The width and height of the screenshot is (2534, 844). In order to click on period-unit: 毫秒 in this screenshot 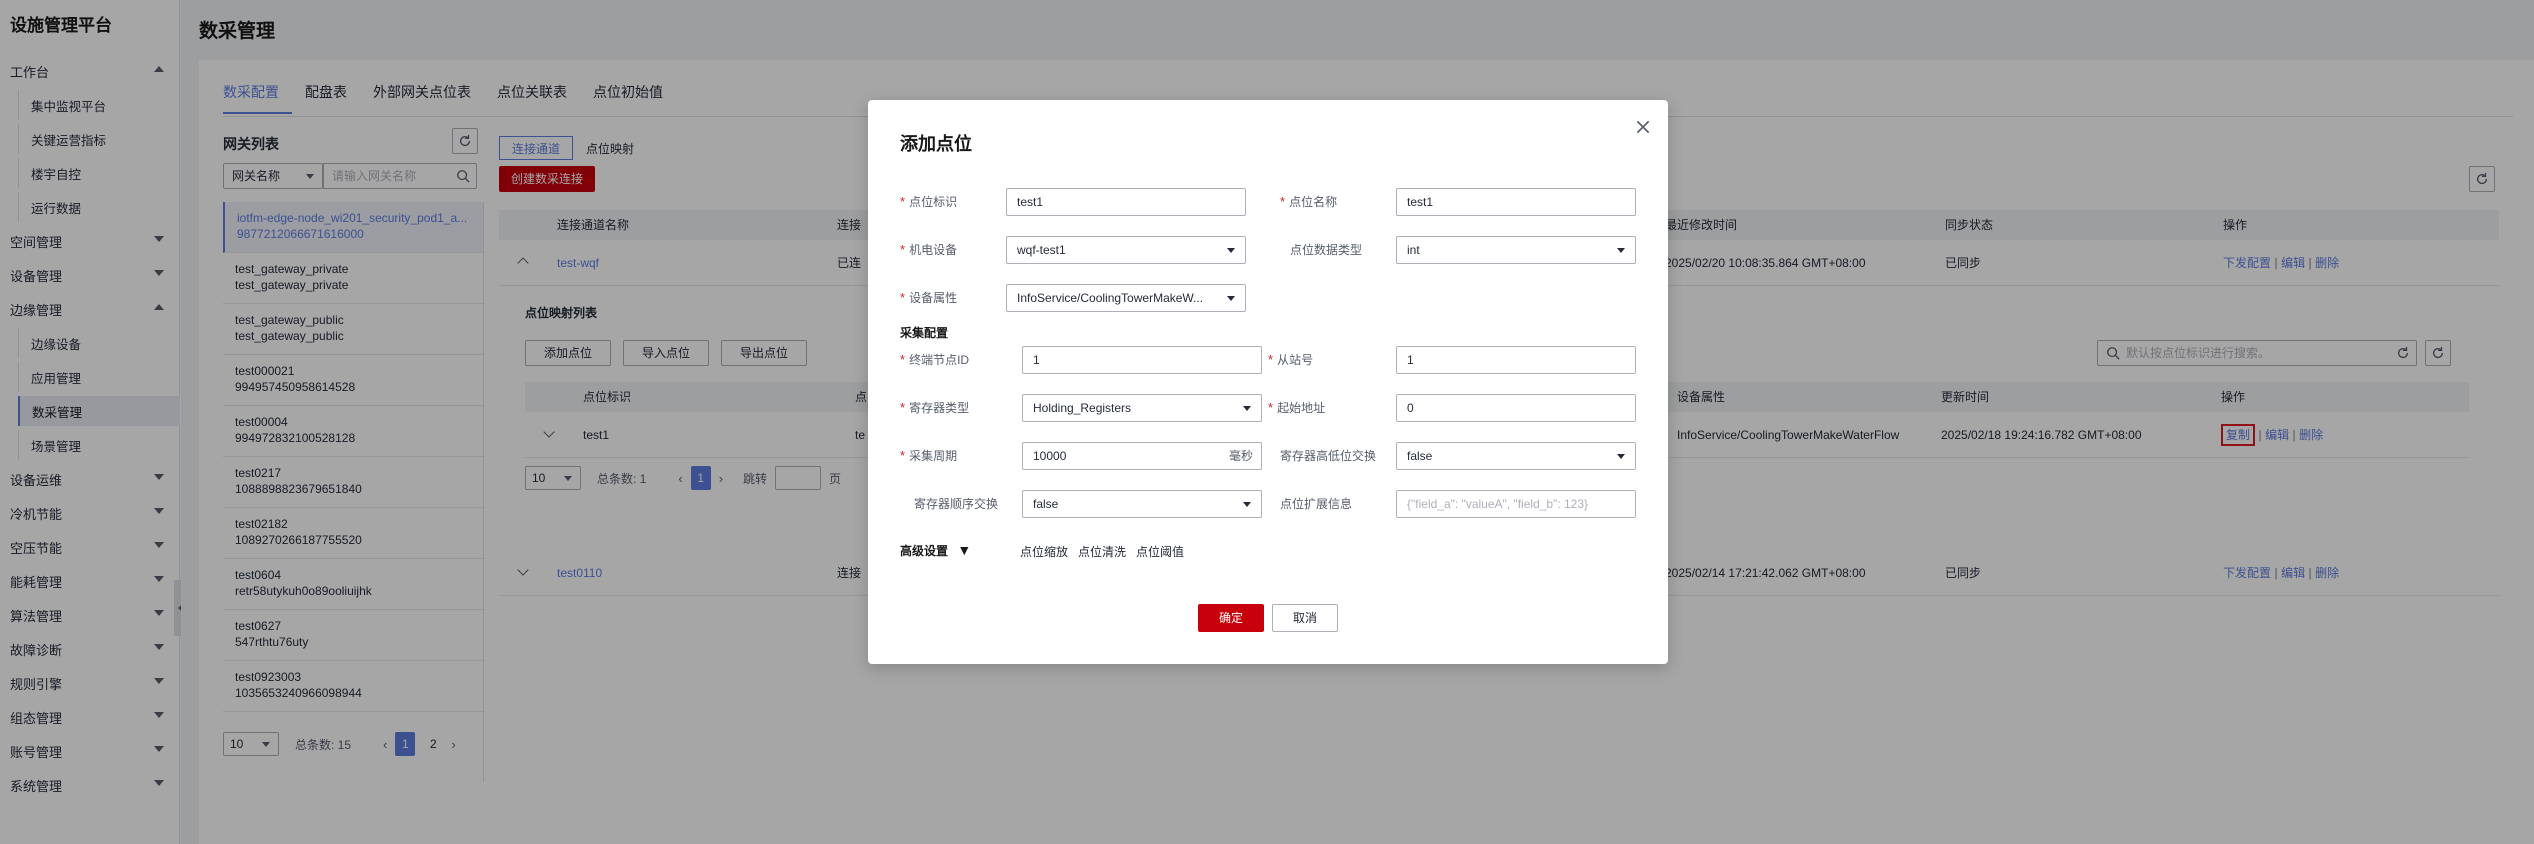, I will do `click(1240, 456)`.